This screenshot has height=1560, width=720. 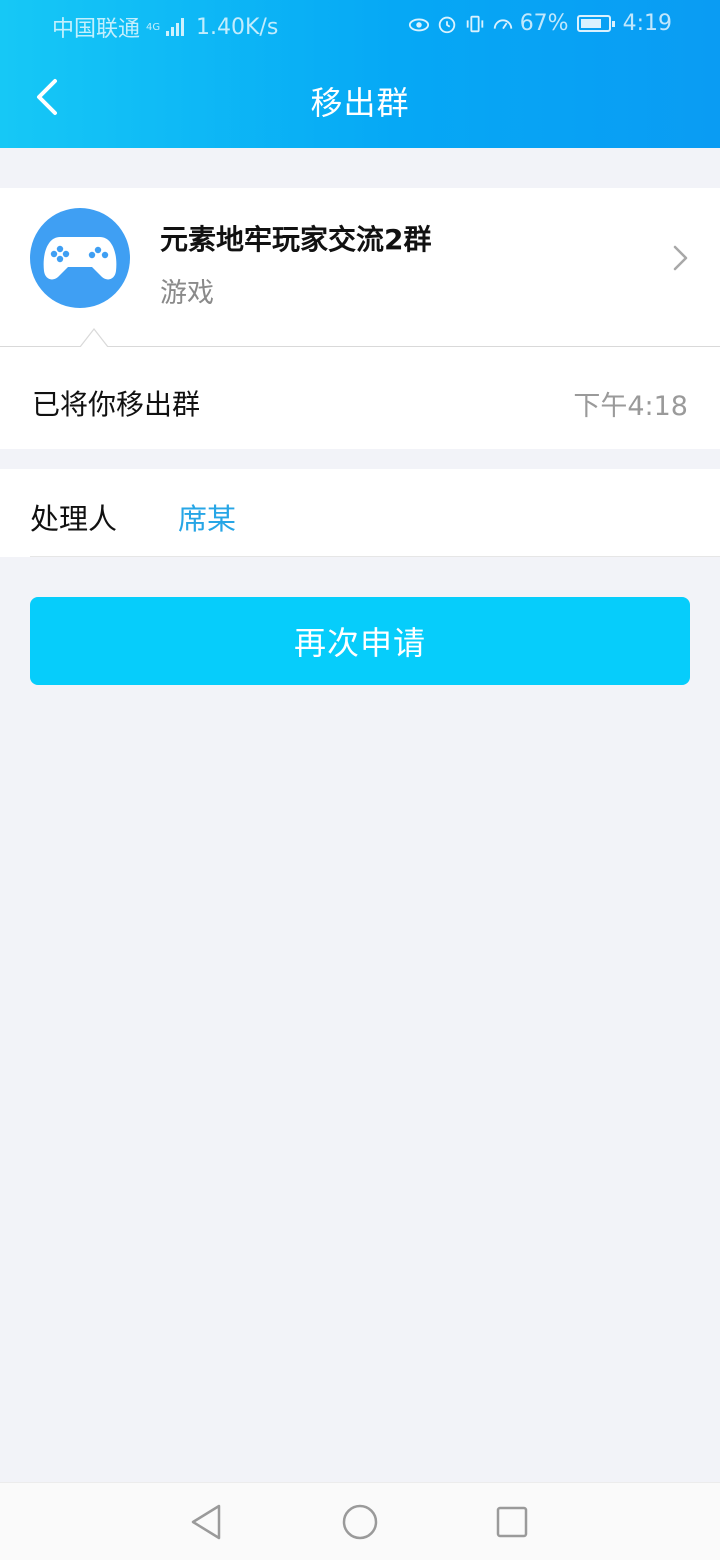 What do you see at coordinates (96, 29) in the screenshot?
I see `carrier-label: 中国联通` at bounding box center [96, 29].